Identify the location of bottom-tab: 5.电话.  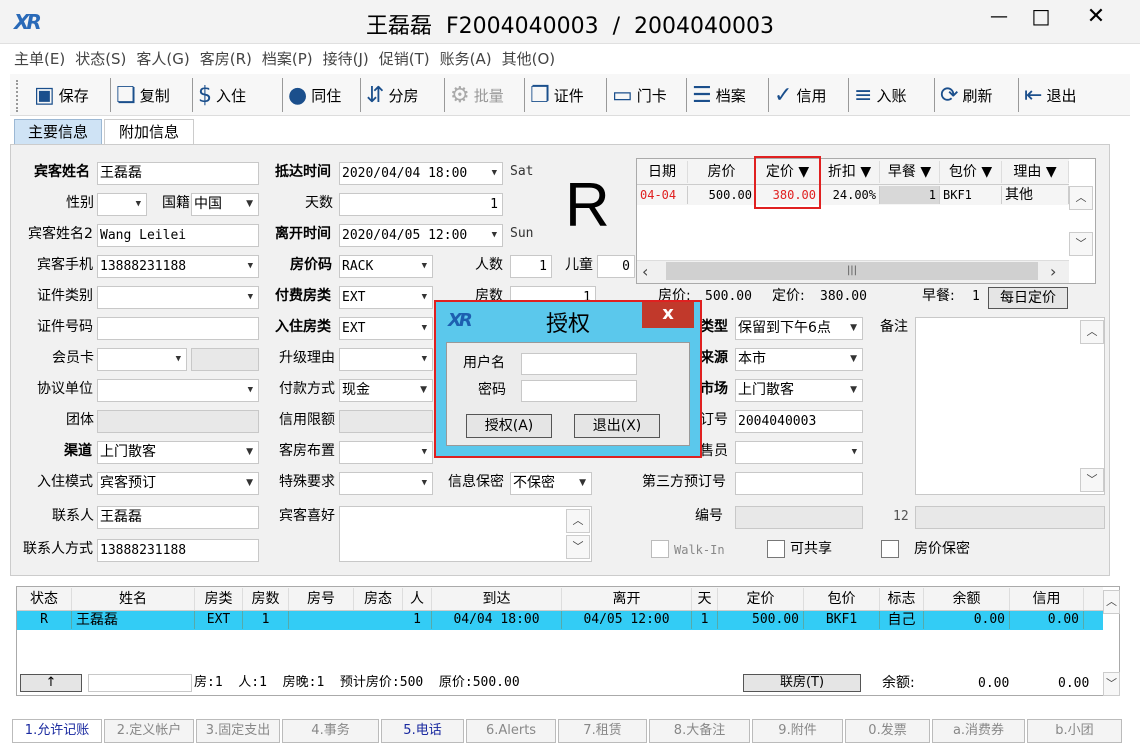
(422, 731).